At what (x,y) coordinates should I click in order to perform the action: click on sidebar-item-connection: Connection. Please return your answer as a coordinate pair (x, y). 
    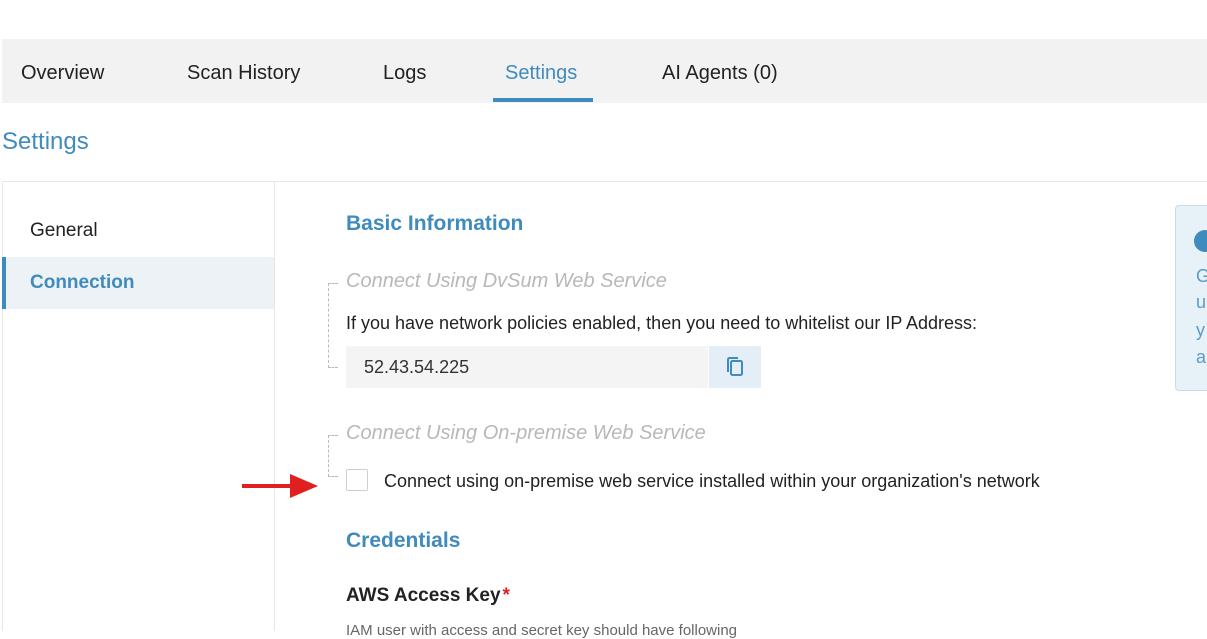
    Looking at the image, I should click on (138, 283).